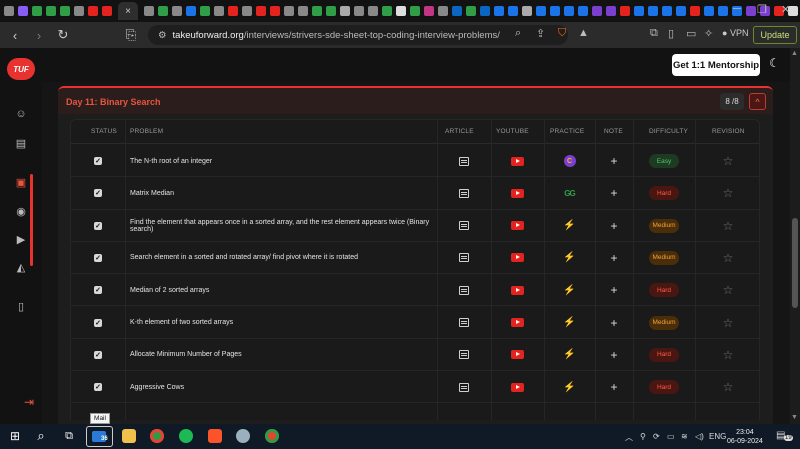  What do you see at coordinates (39, 35) in the screenshot?
I see `forward-icon: ›` at bounding box center [39, 35].